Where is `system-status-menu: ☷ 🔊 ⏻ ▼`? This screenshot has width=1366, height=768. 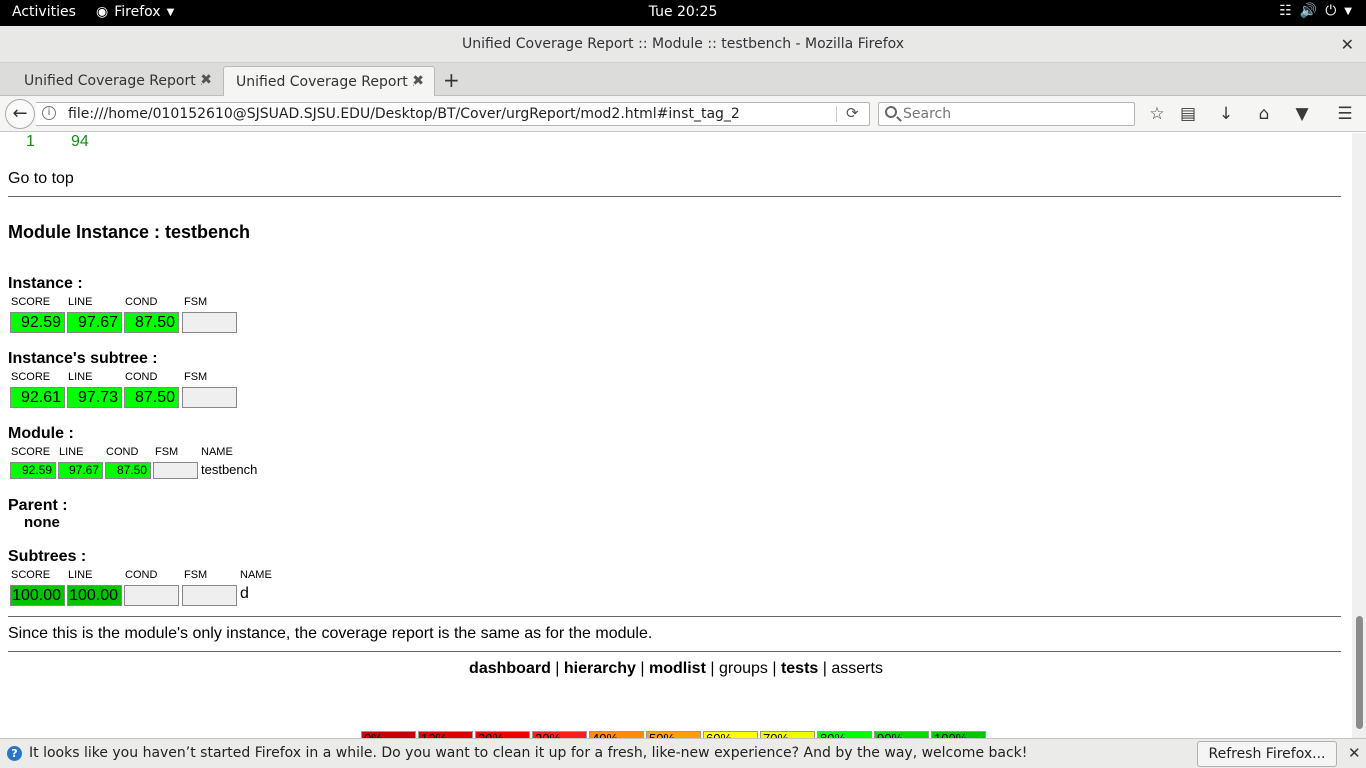
system-status-menu: ☷ 🔊 ⏻ ▼ is located at coordinates (1315, 11).